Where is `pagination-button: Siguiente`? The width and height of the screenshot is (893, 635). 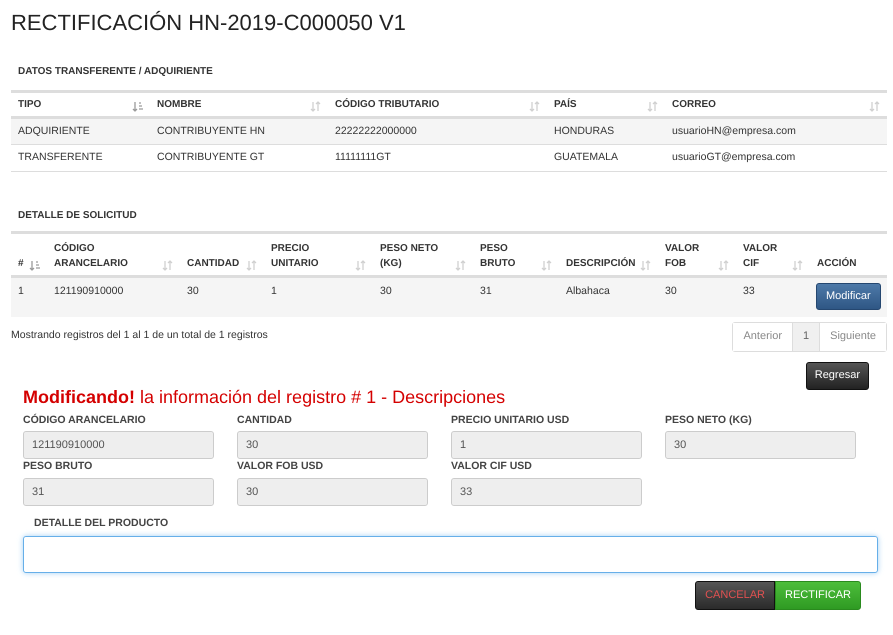 pagination-button: Siguiente is located at coordinates (852, 336).